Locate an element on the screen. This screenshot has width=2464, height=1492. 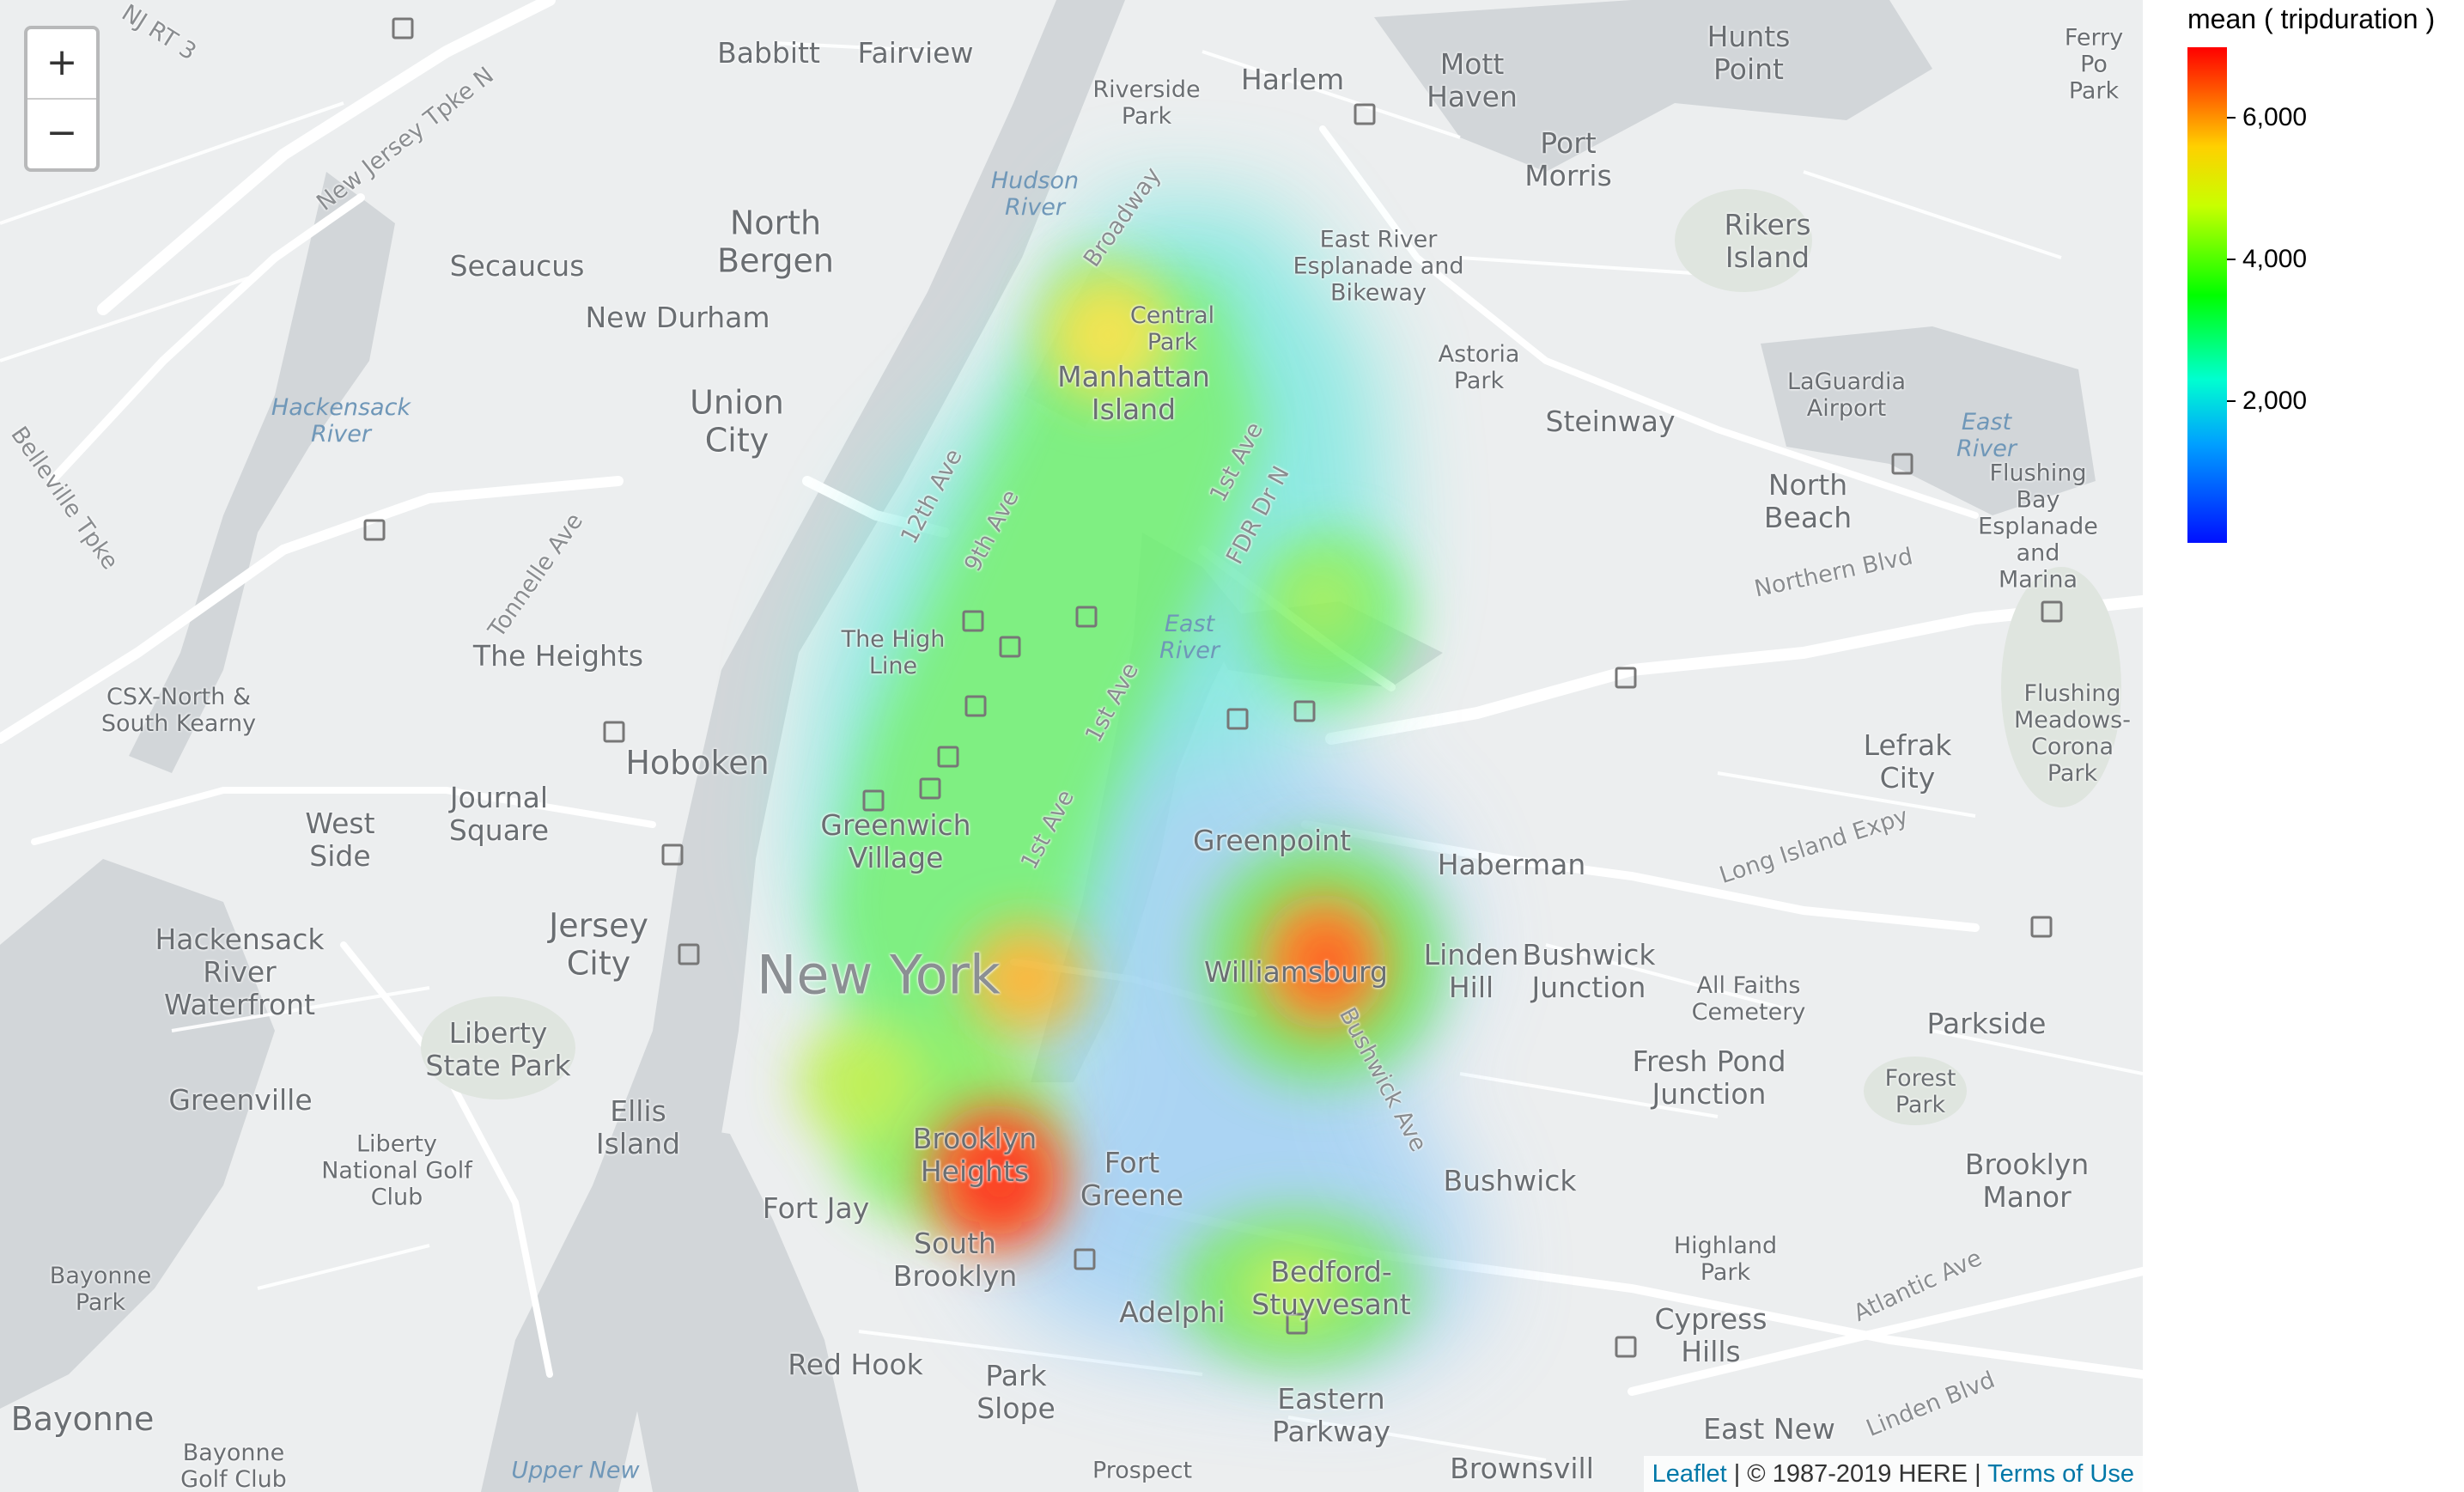
color-scale-bar is located at coordinates (2207, 295).